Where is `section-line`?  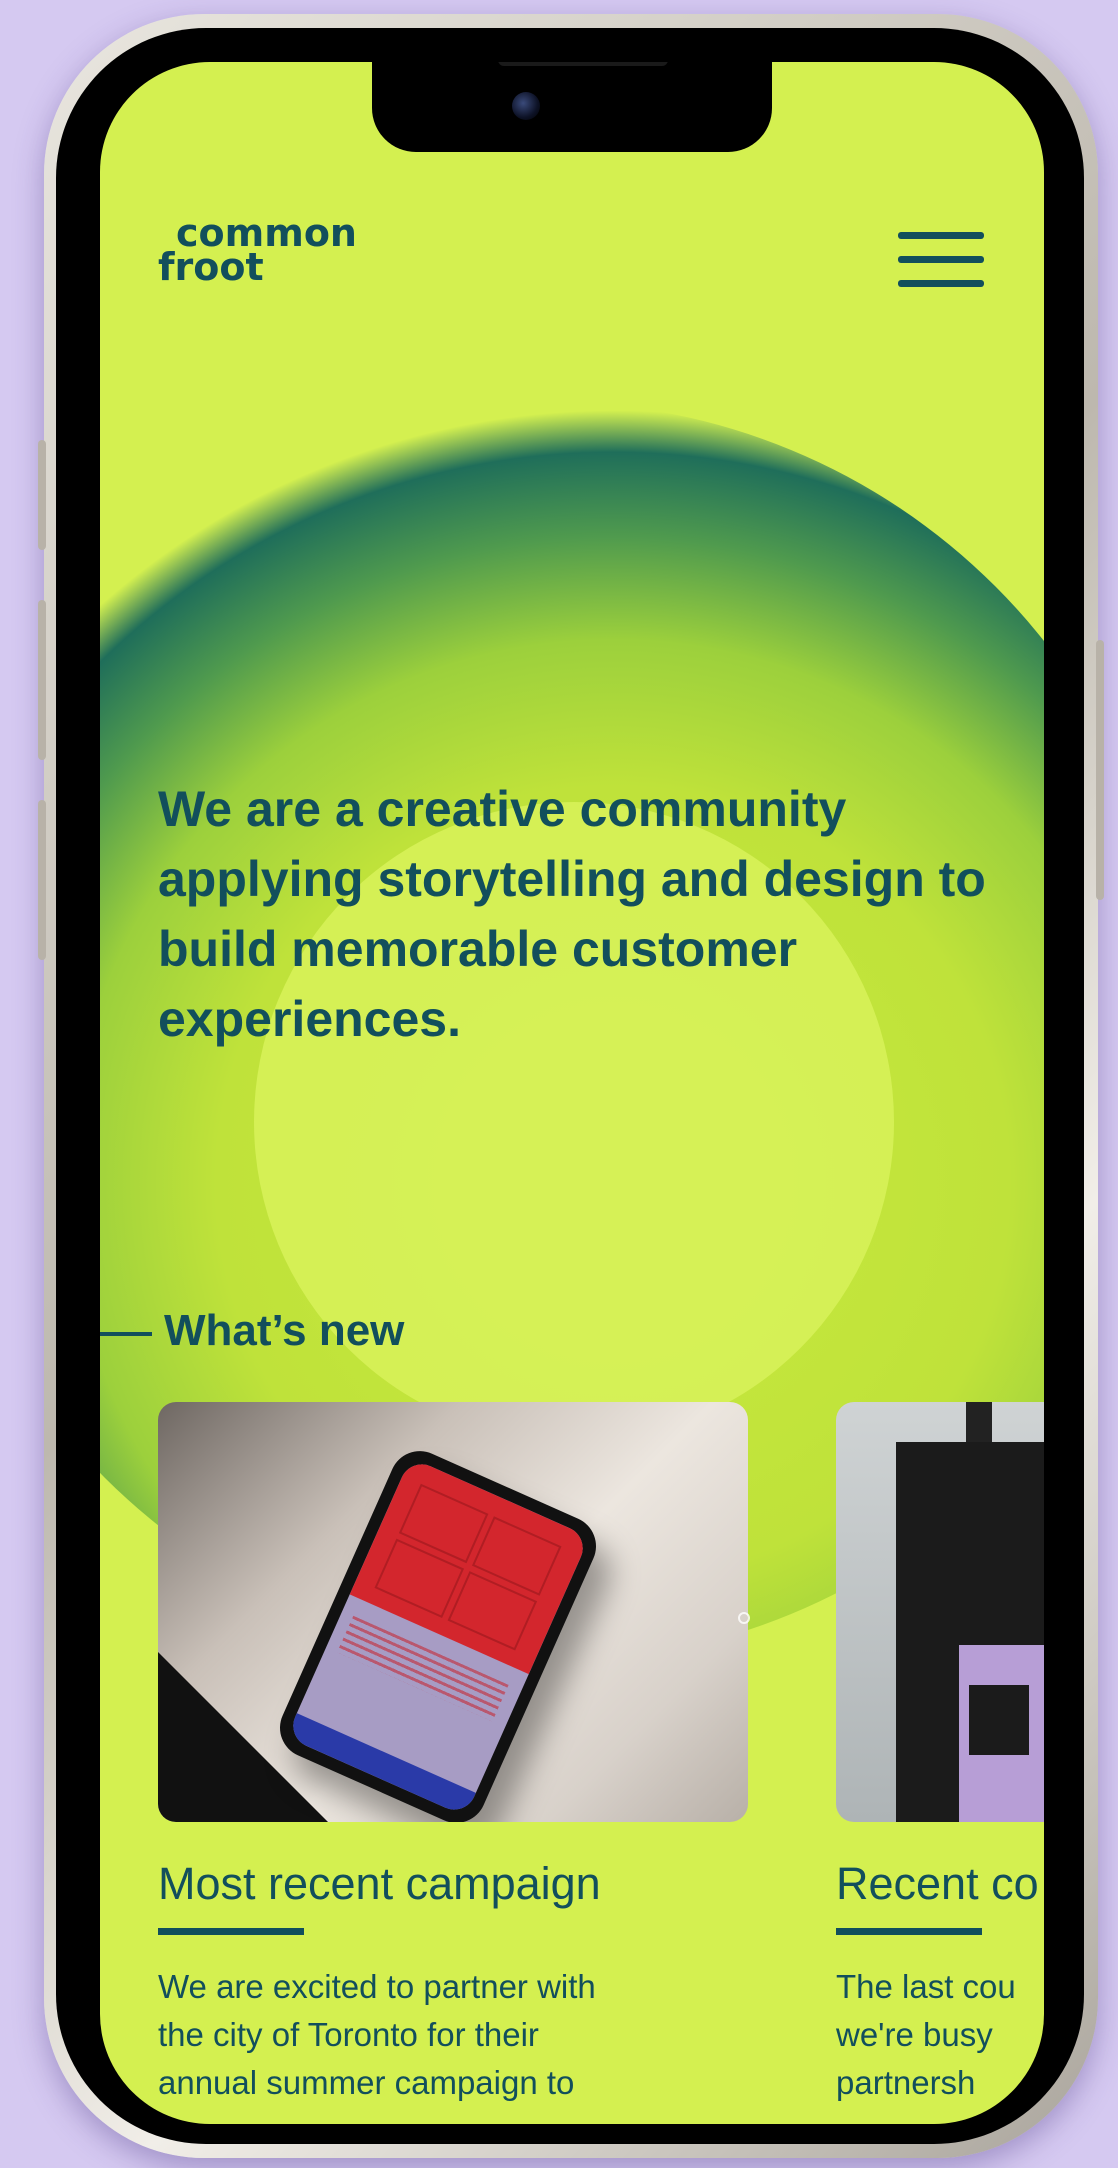 section-line is located at coordinates (126, 1334).